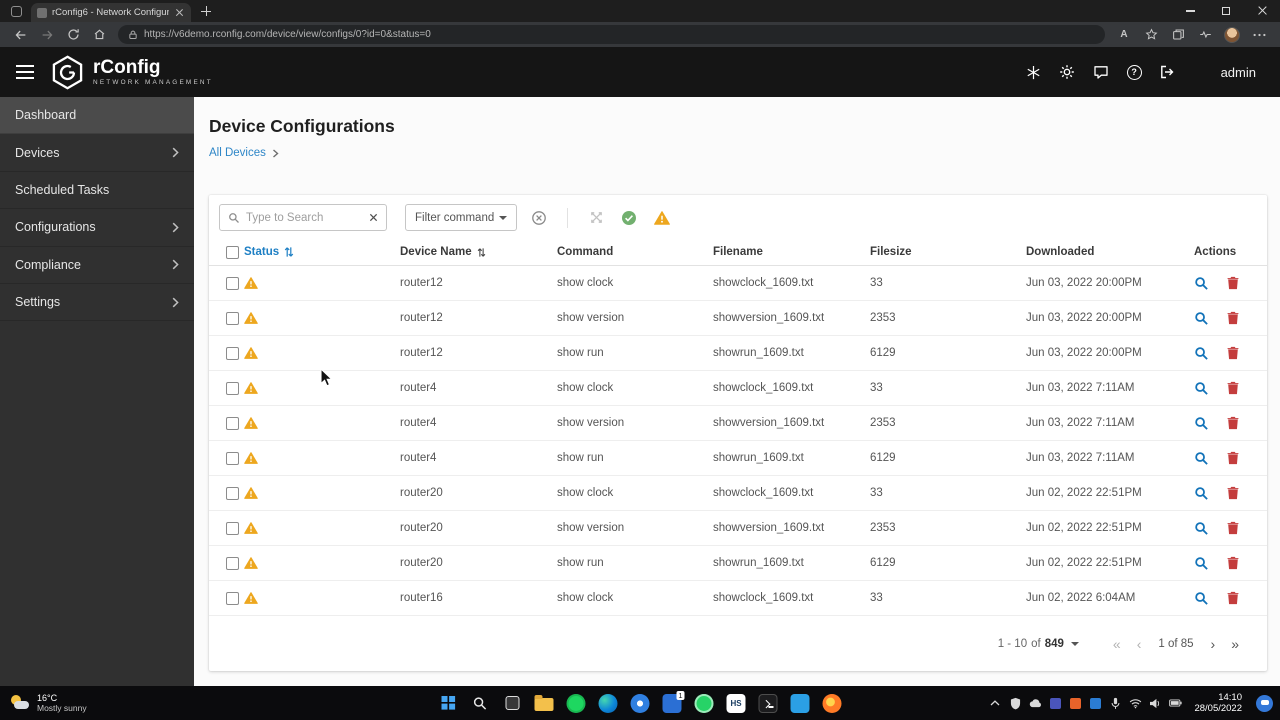 The image size is (1280, 720). I want to click on clear-search-icon, so click(373, 217).